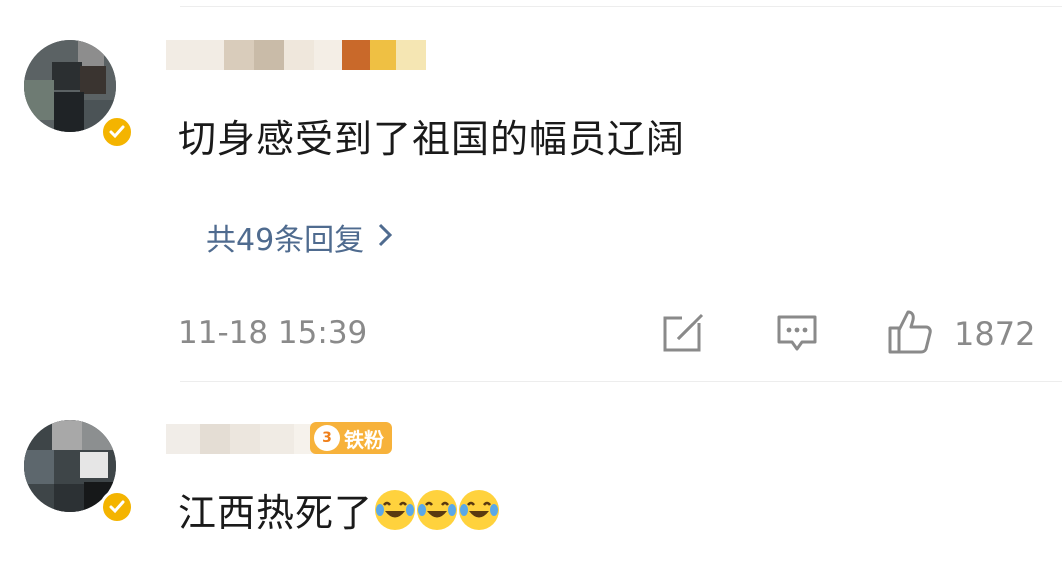 This screenshot has height=563, width=1062. What do you see at coordinates (70, 86) in the screenshot?
I see `avatar` at bounding box center [70, 86].